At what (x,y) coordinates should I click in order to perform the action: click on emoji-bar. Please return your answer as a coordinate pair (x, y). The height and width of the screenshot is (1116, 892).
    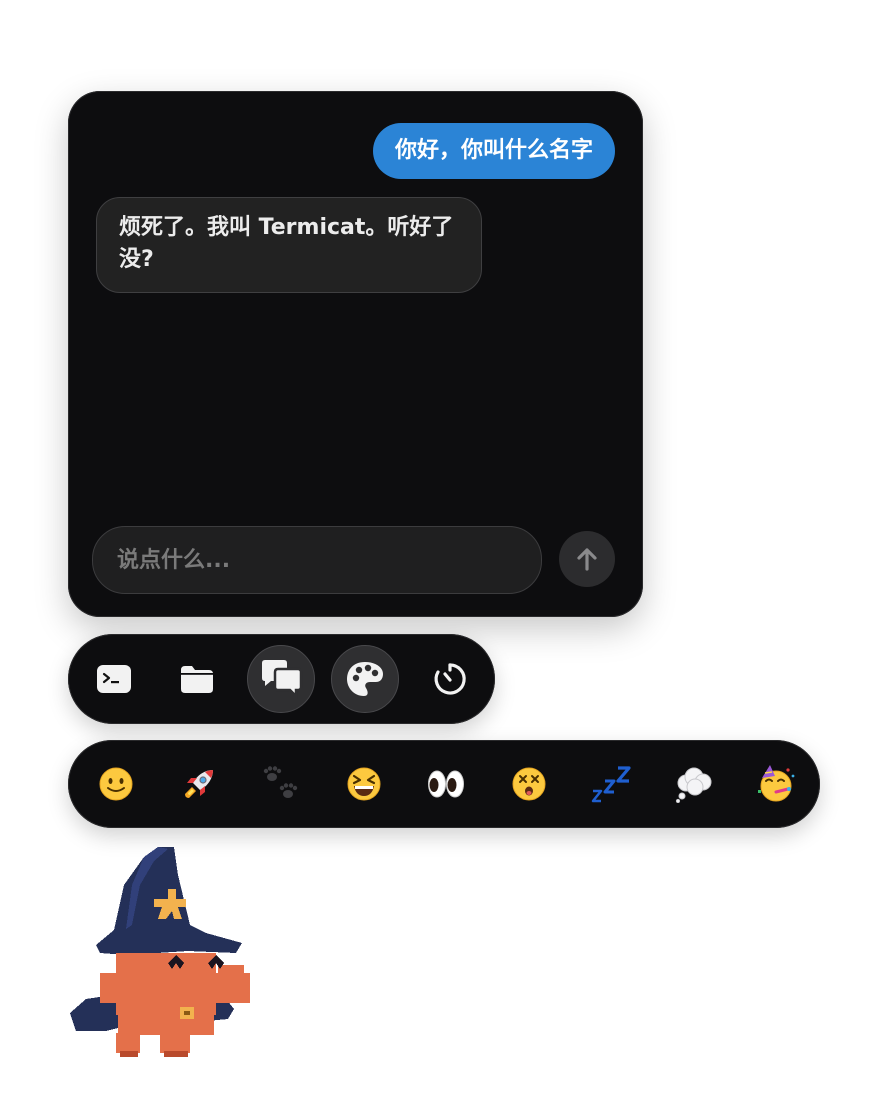
    Looking at the image, I should click on (444, 784).